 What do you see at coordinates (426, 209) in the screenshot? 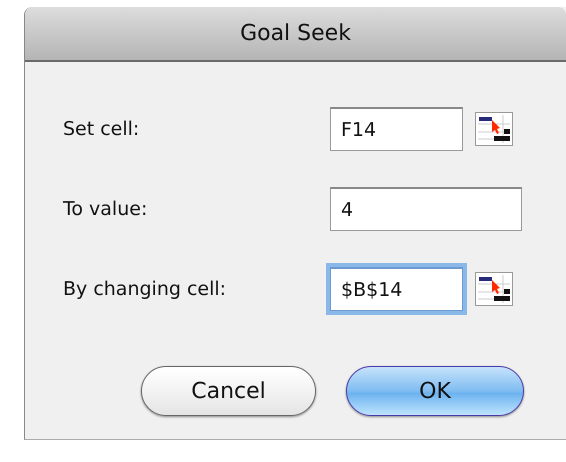
I see `input-field: 4` at bounding box center [426, 209].